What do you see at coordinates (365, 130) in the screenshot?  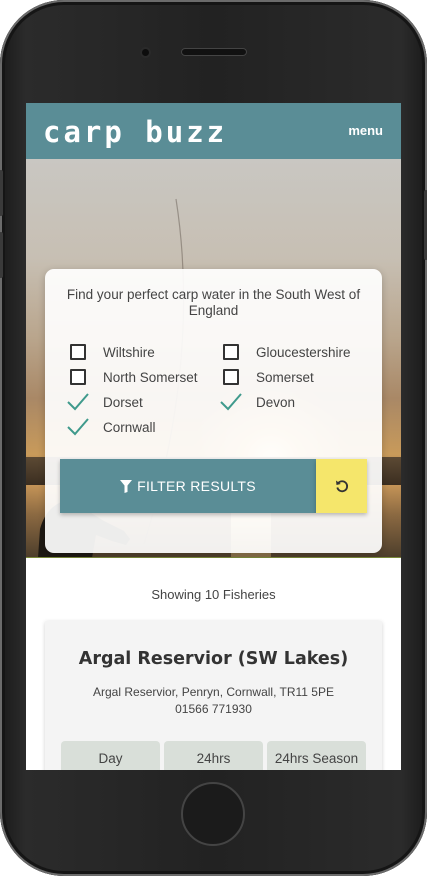 I see `menu-button: menu` at bounding box center [365, 130].